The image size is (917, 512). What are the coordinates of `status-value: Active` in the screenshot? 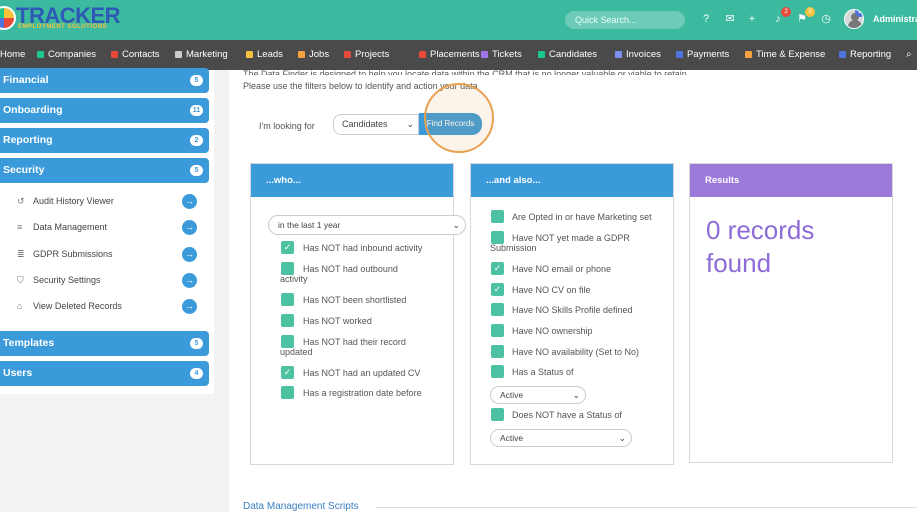 It's located at (512, 395).